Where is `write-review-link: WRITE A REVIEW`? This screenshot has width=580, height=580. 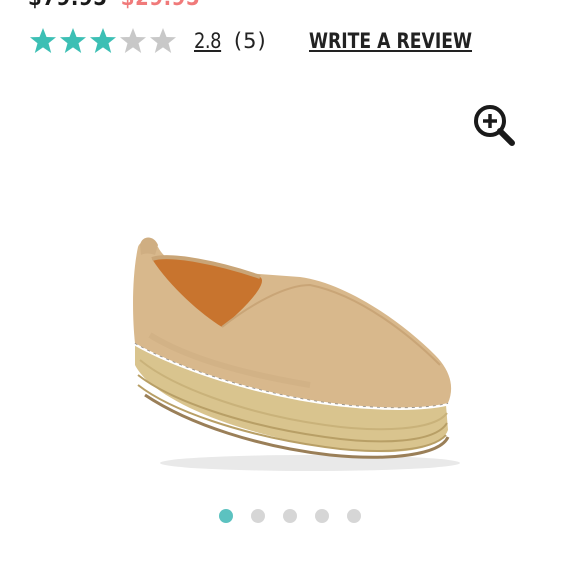 write-review-link: WRITE A REVIEW is located at coordinates (390, 41).